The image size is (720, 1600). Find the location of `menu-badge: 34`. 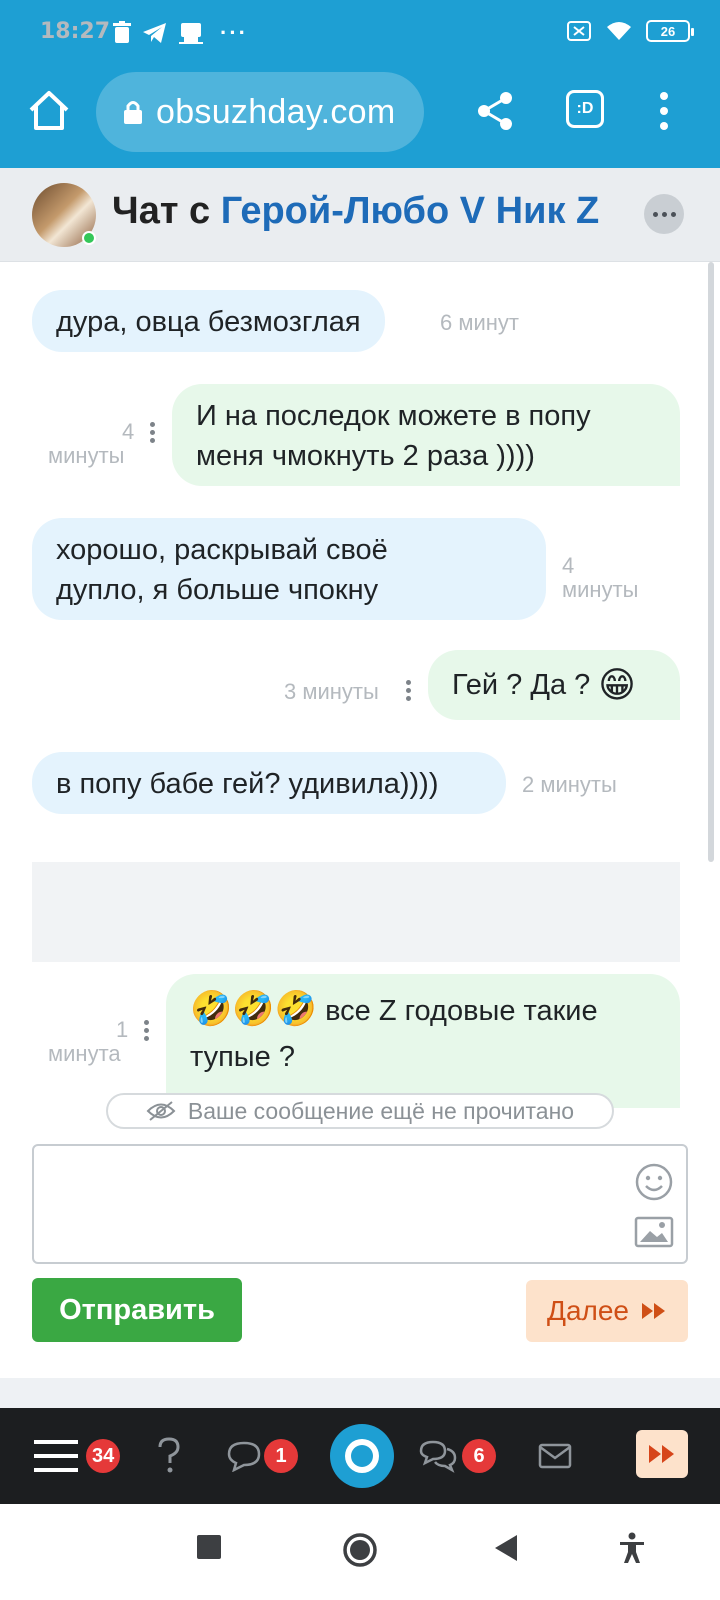

menu-badge: 34 is located at coordinates (103, 1456).